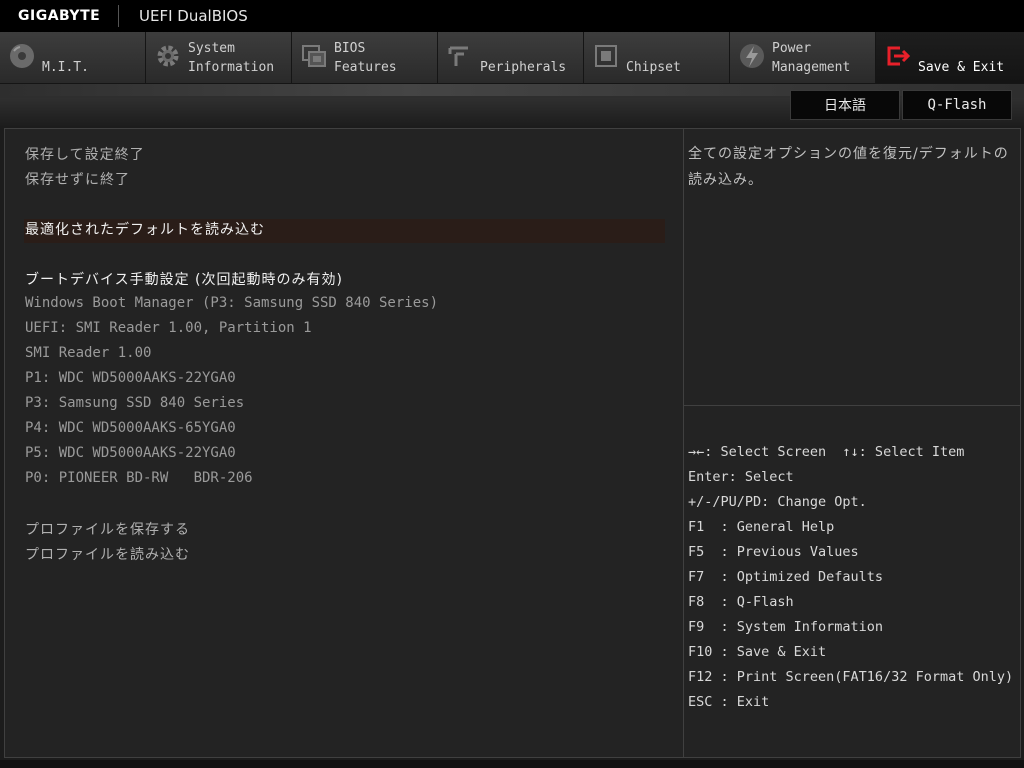 This screenshot has height=768, width=1024. I want to click on exit-door-icon, so click(899, 56).